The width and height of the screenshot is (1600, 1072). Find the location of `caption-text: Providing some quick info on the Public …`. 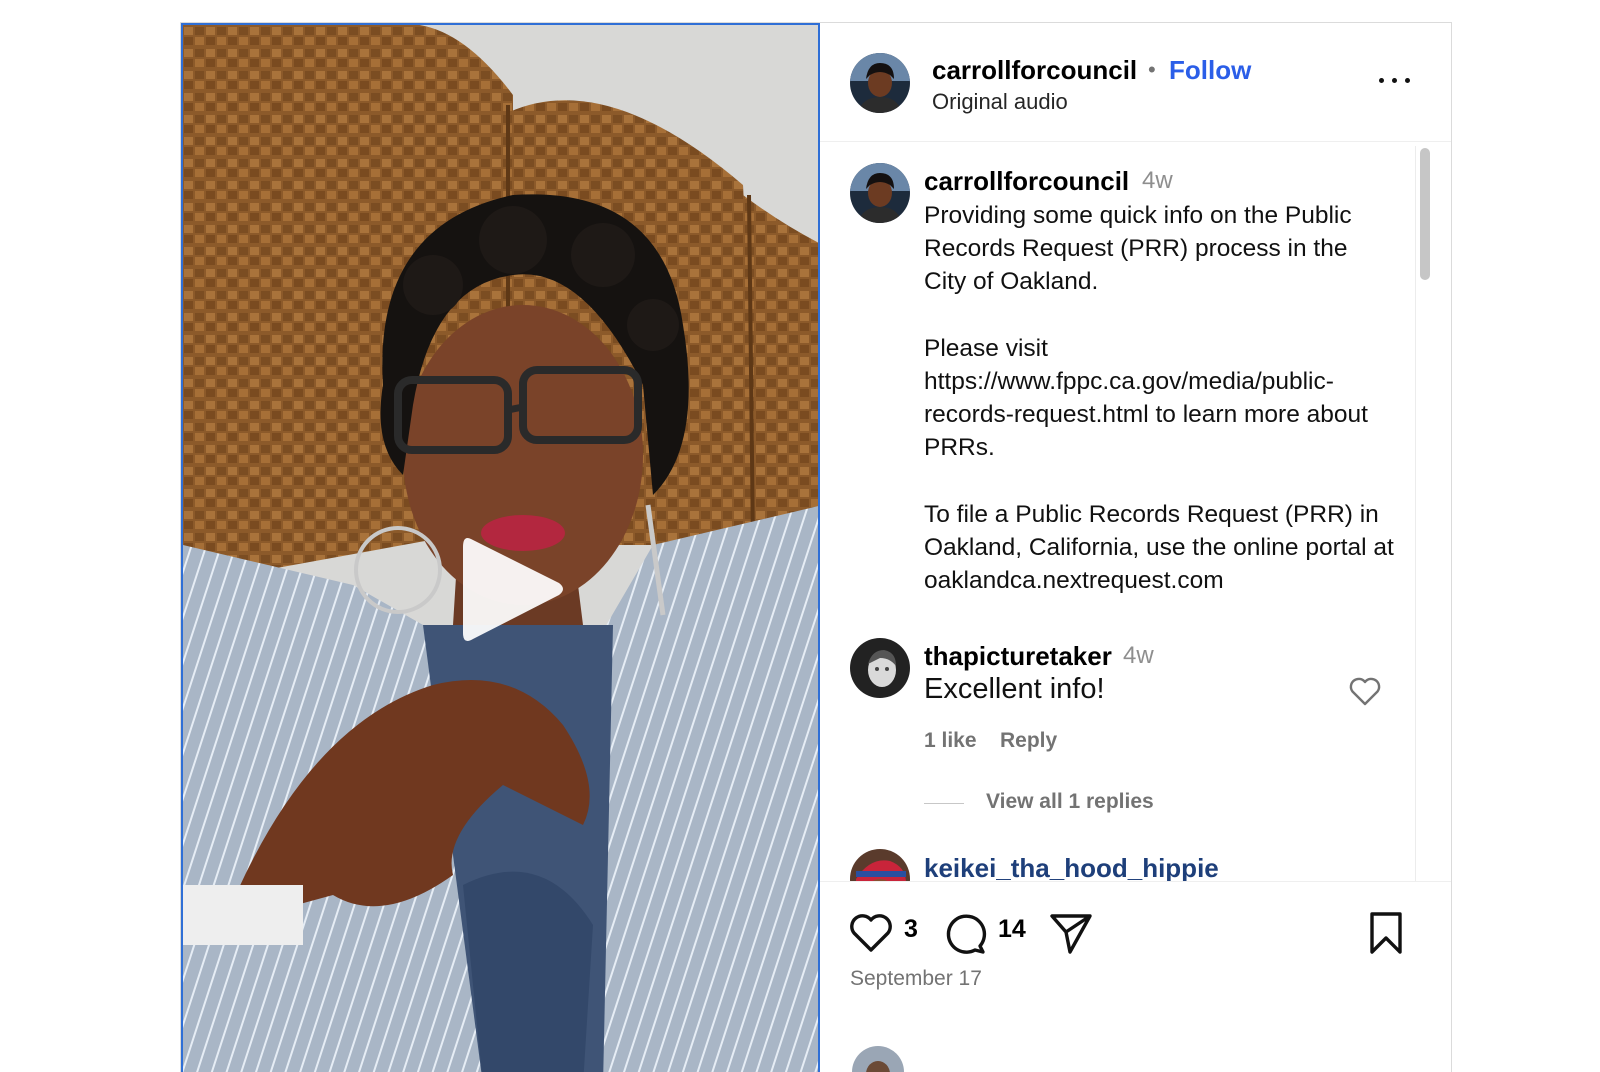

caption-text: Providing some quick info on the Public … is located at coordinates (1159, 398).